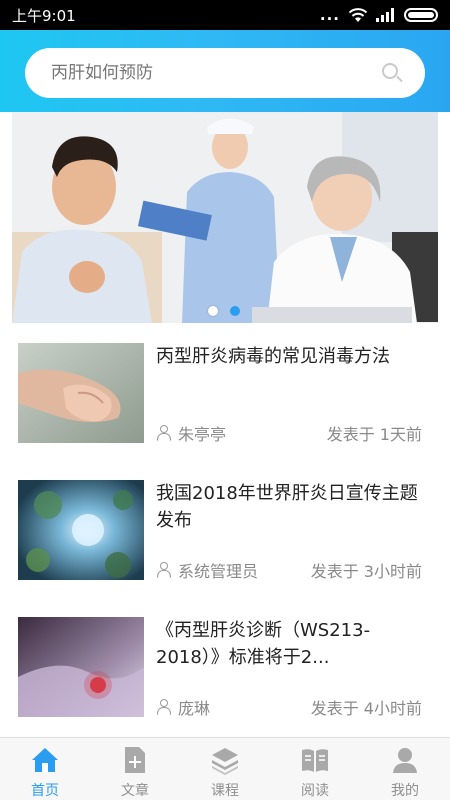  I want to click on search-input, so click(216, 73).